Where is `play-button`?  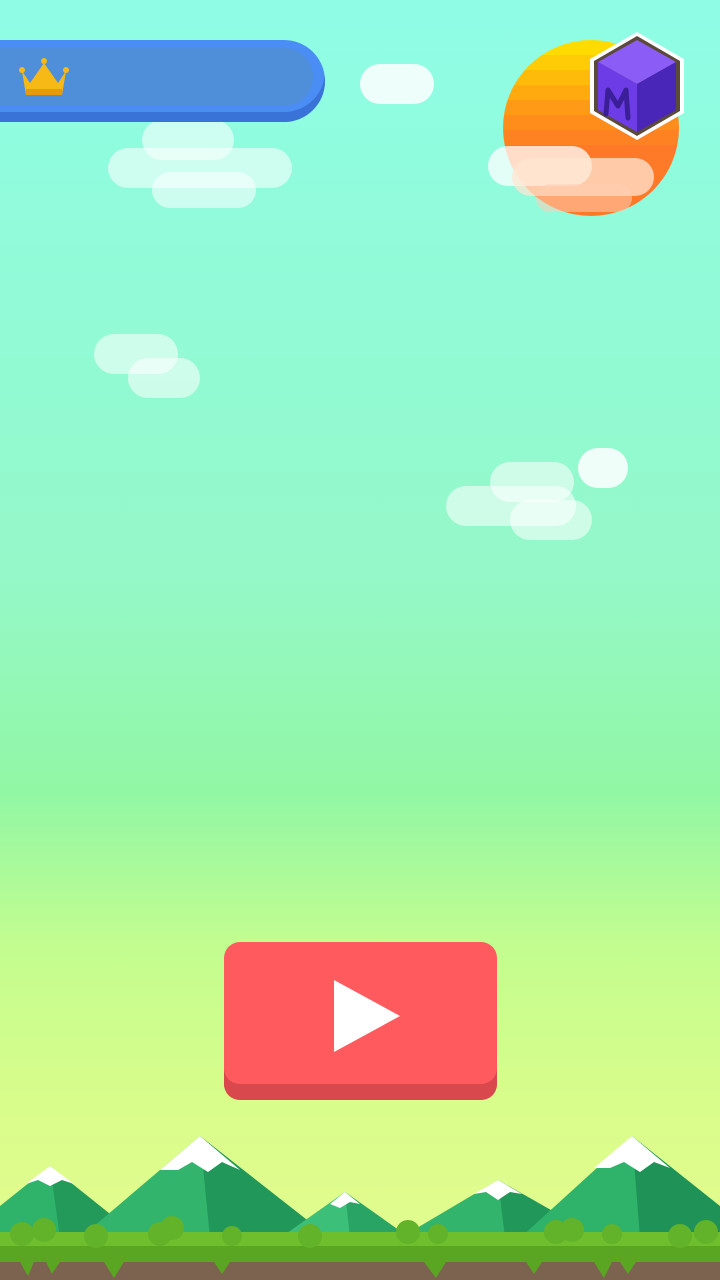
play-button is located at coordinates (360, 1021).